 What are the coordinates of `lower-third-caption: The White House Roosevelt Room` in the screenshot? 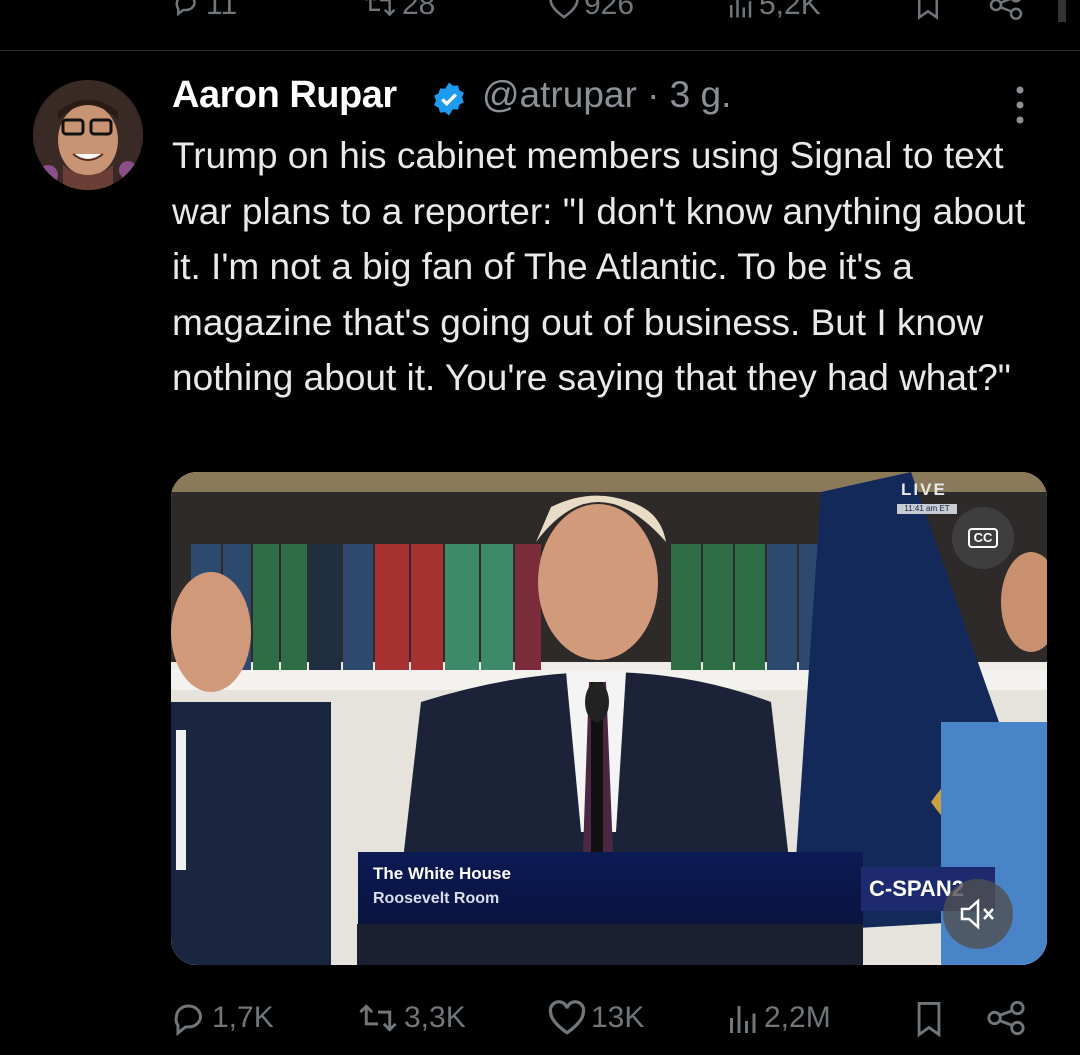 It's located at (610, 888).